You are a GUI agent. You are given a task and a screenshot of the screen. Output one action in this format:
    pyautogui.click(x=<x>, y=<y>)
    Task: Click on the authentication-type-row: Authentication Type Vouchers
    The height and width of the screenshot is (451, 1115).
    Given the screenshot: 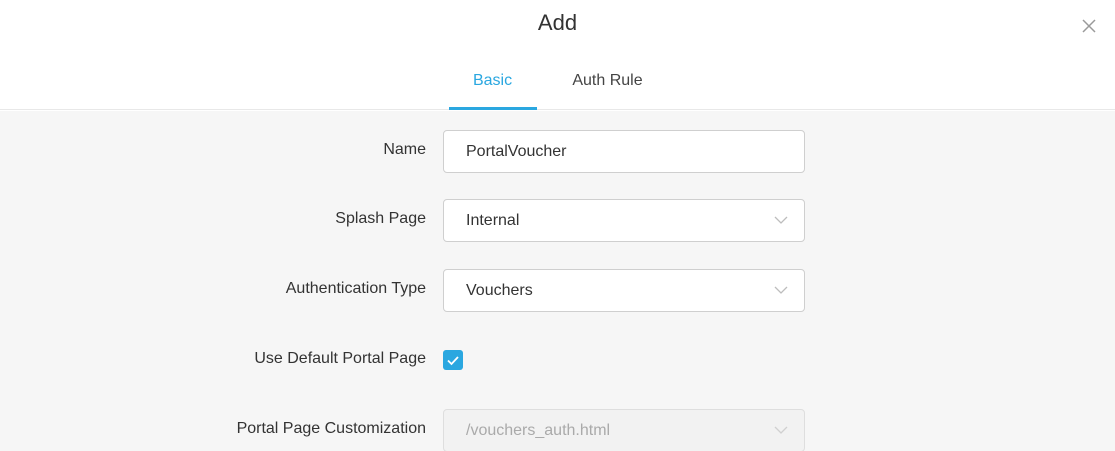 What is the action you would take?
    pyautogui.click(x=557, y=291)
    